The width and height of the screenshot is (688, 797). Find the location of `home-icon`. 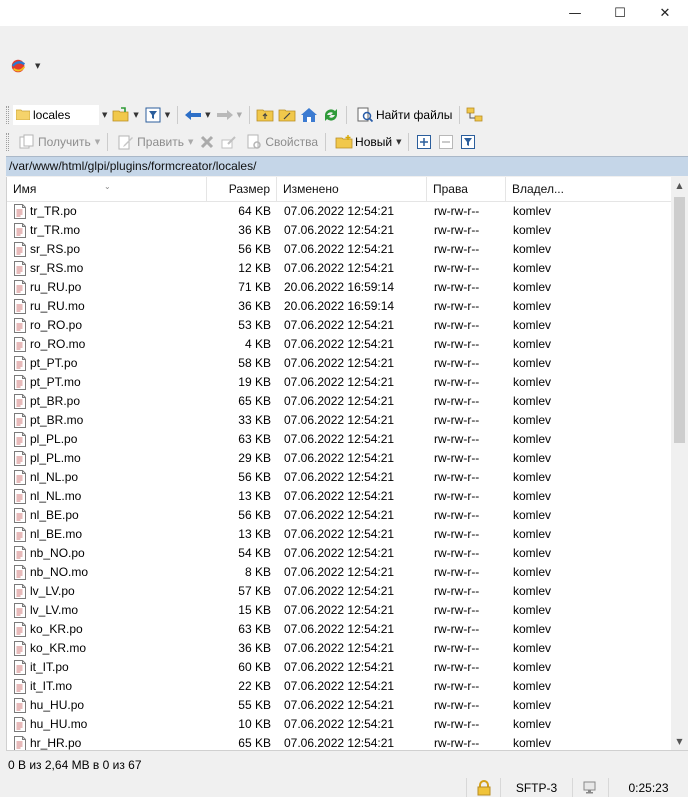

home-icon is located at coordinates (309, 115).